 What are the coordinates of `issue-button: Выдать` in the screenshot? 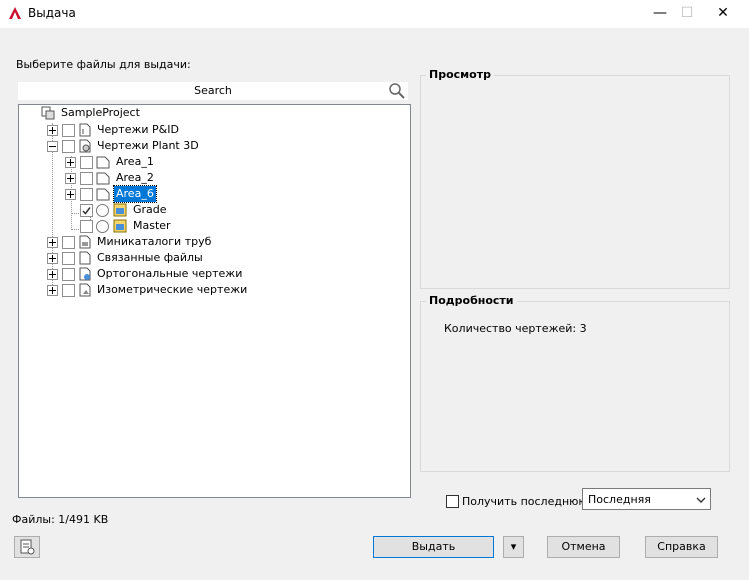 It's located at (433, 547).